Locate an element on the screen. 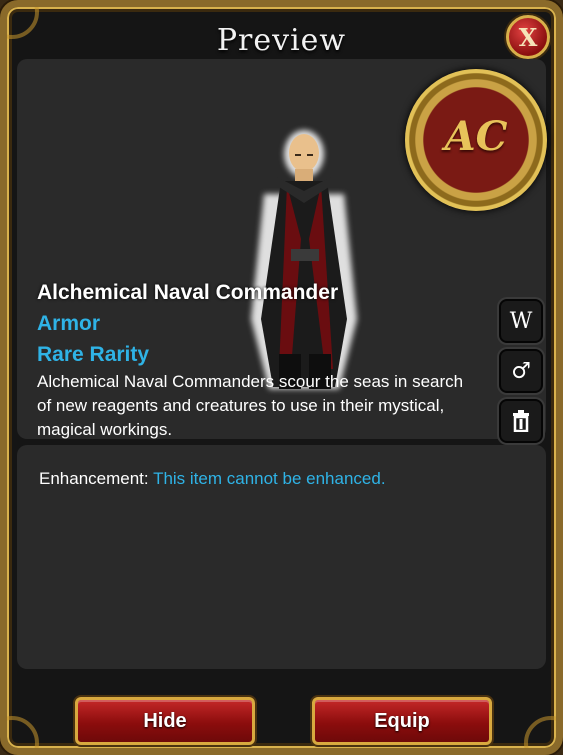 Image resolution: width=563 pixels, height=755 pixels. item-rarity: Rare Rarity is located at coordinates (93, 354).